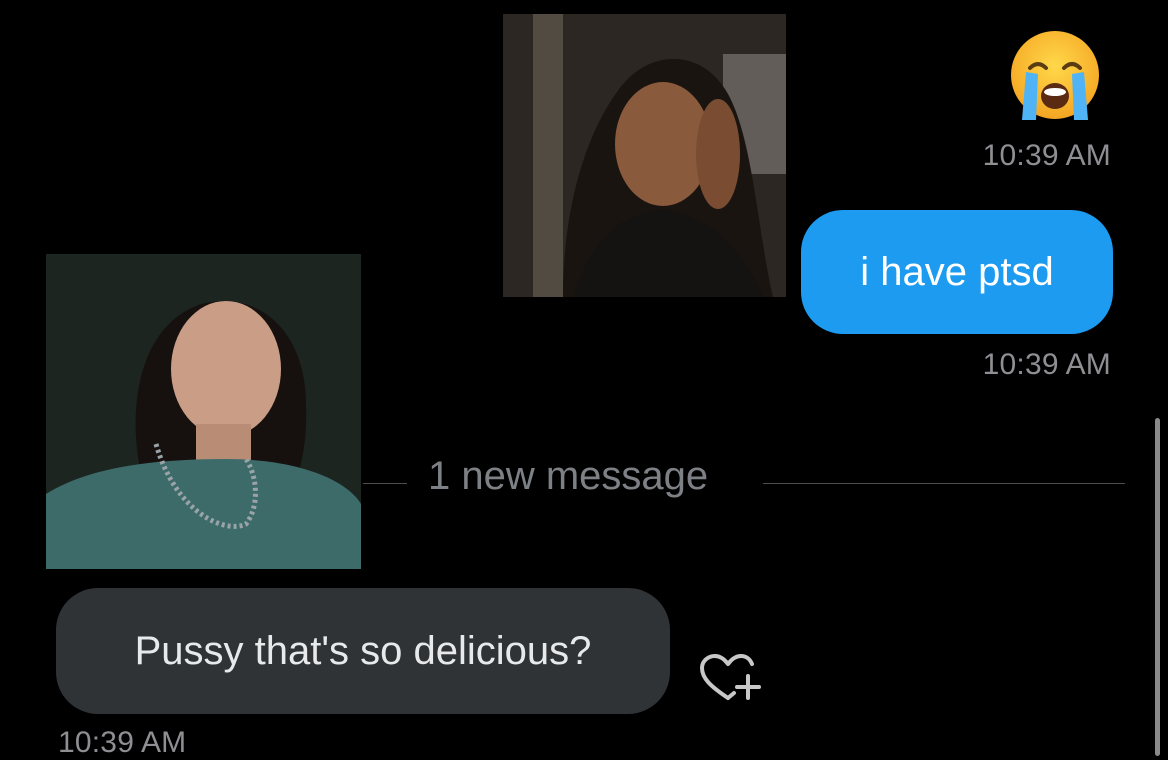 This screenshot has width=1168, height=760. I want to click on new-message-divider-label: 1 new message, so click(568, 476).